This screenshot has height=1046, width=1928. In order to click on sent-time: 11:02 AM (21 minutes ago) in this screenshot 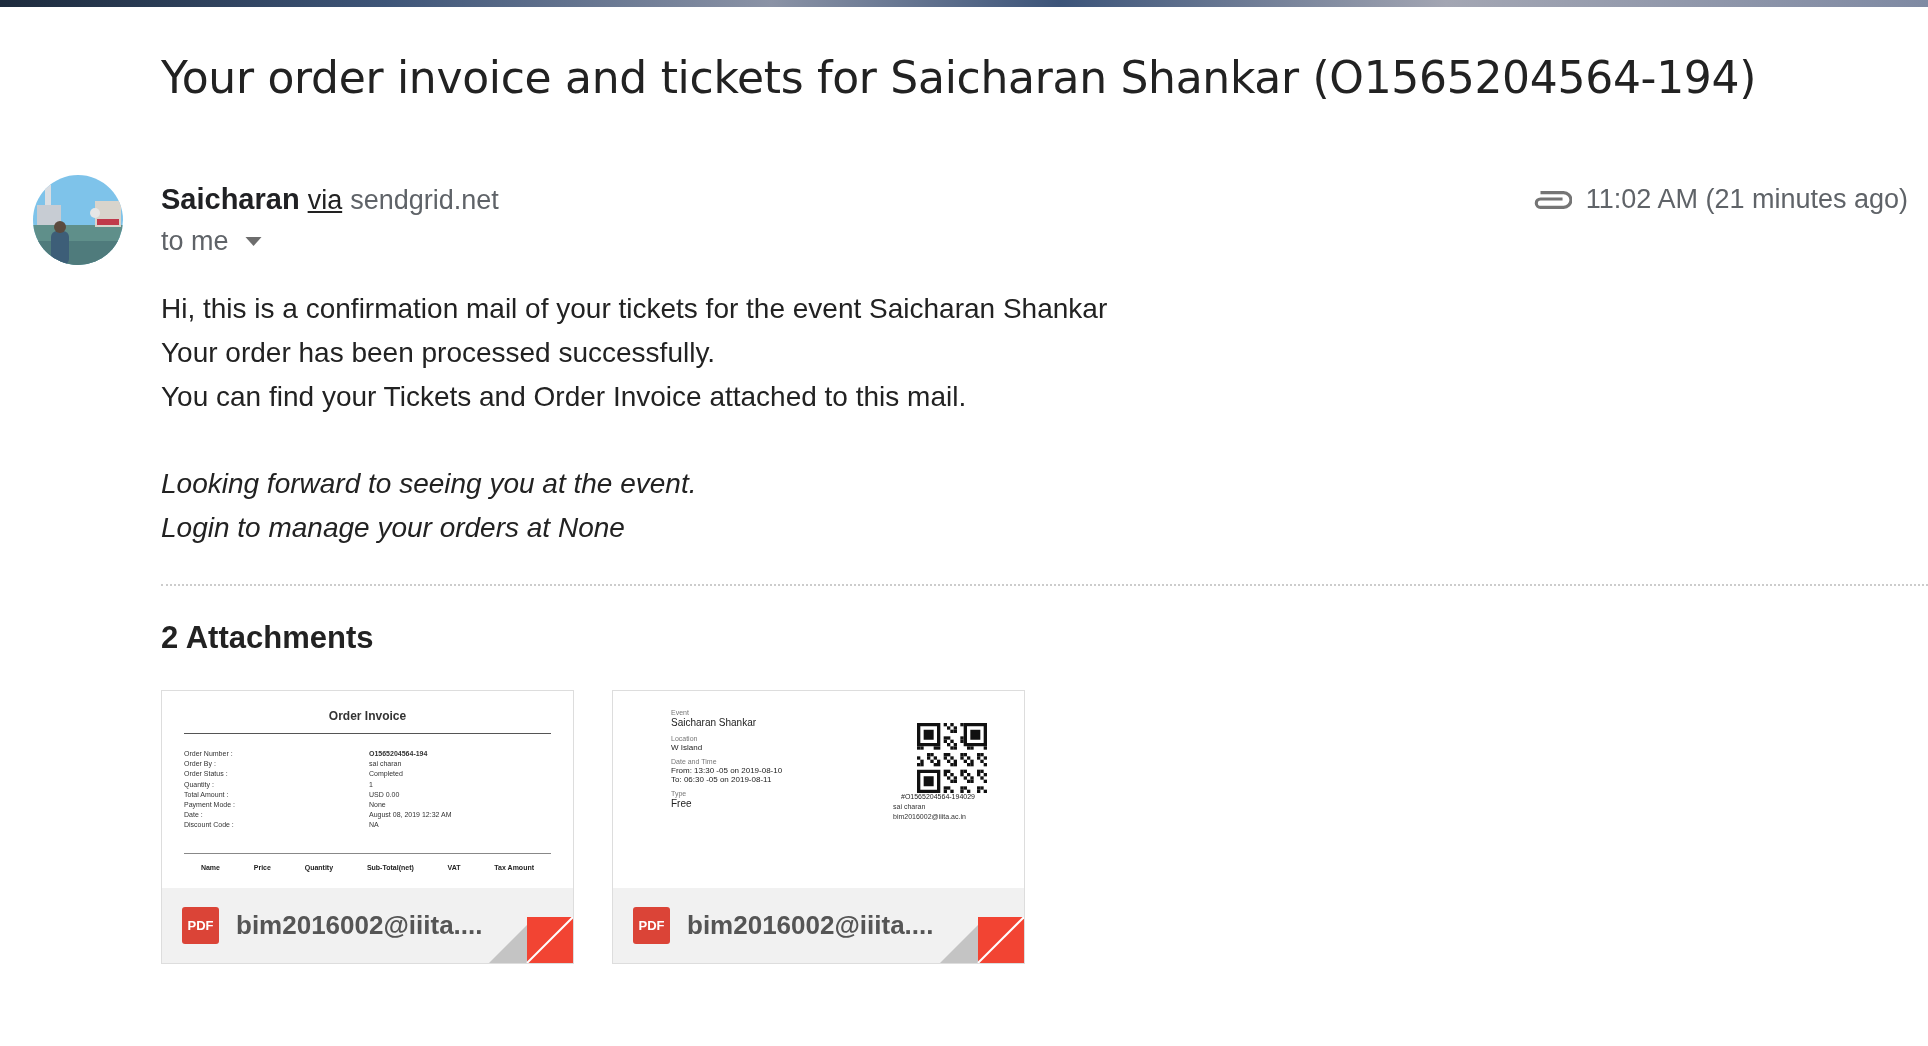, I will do `click(1746, 199)`.